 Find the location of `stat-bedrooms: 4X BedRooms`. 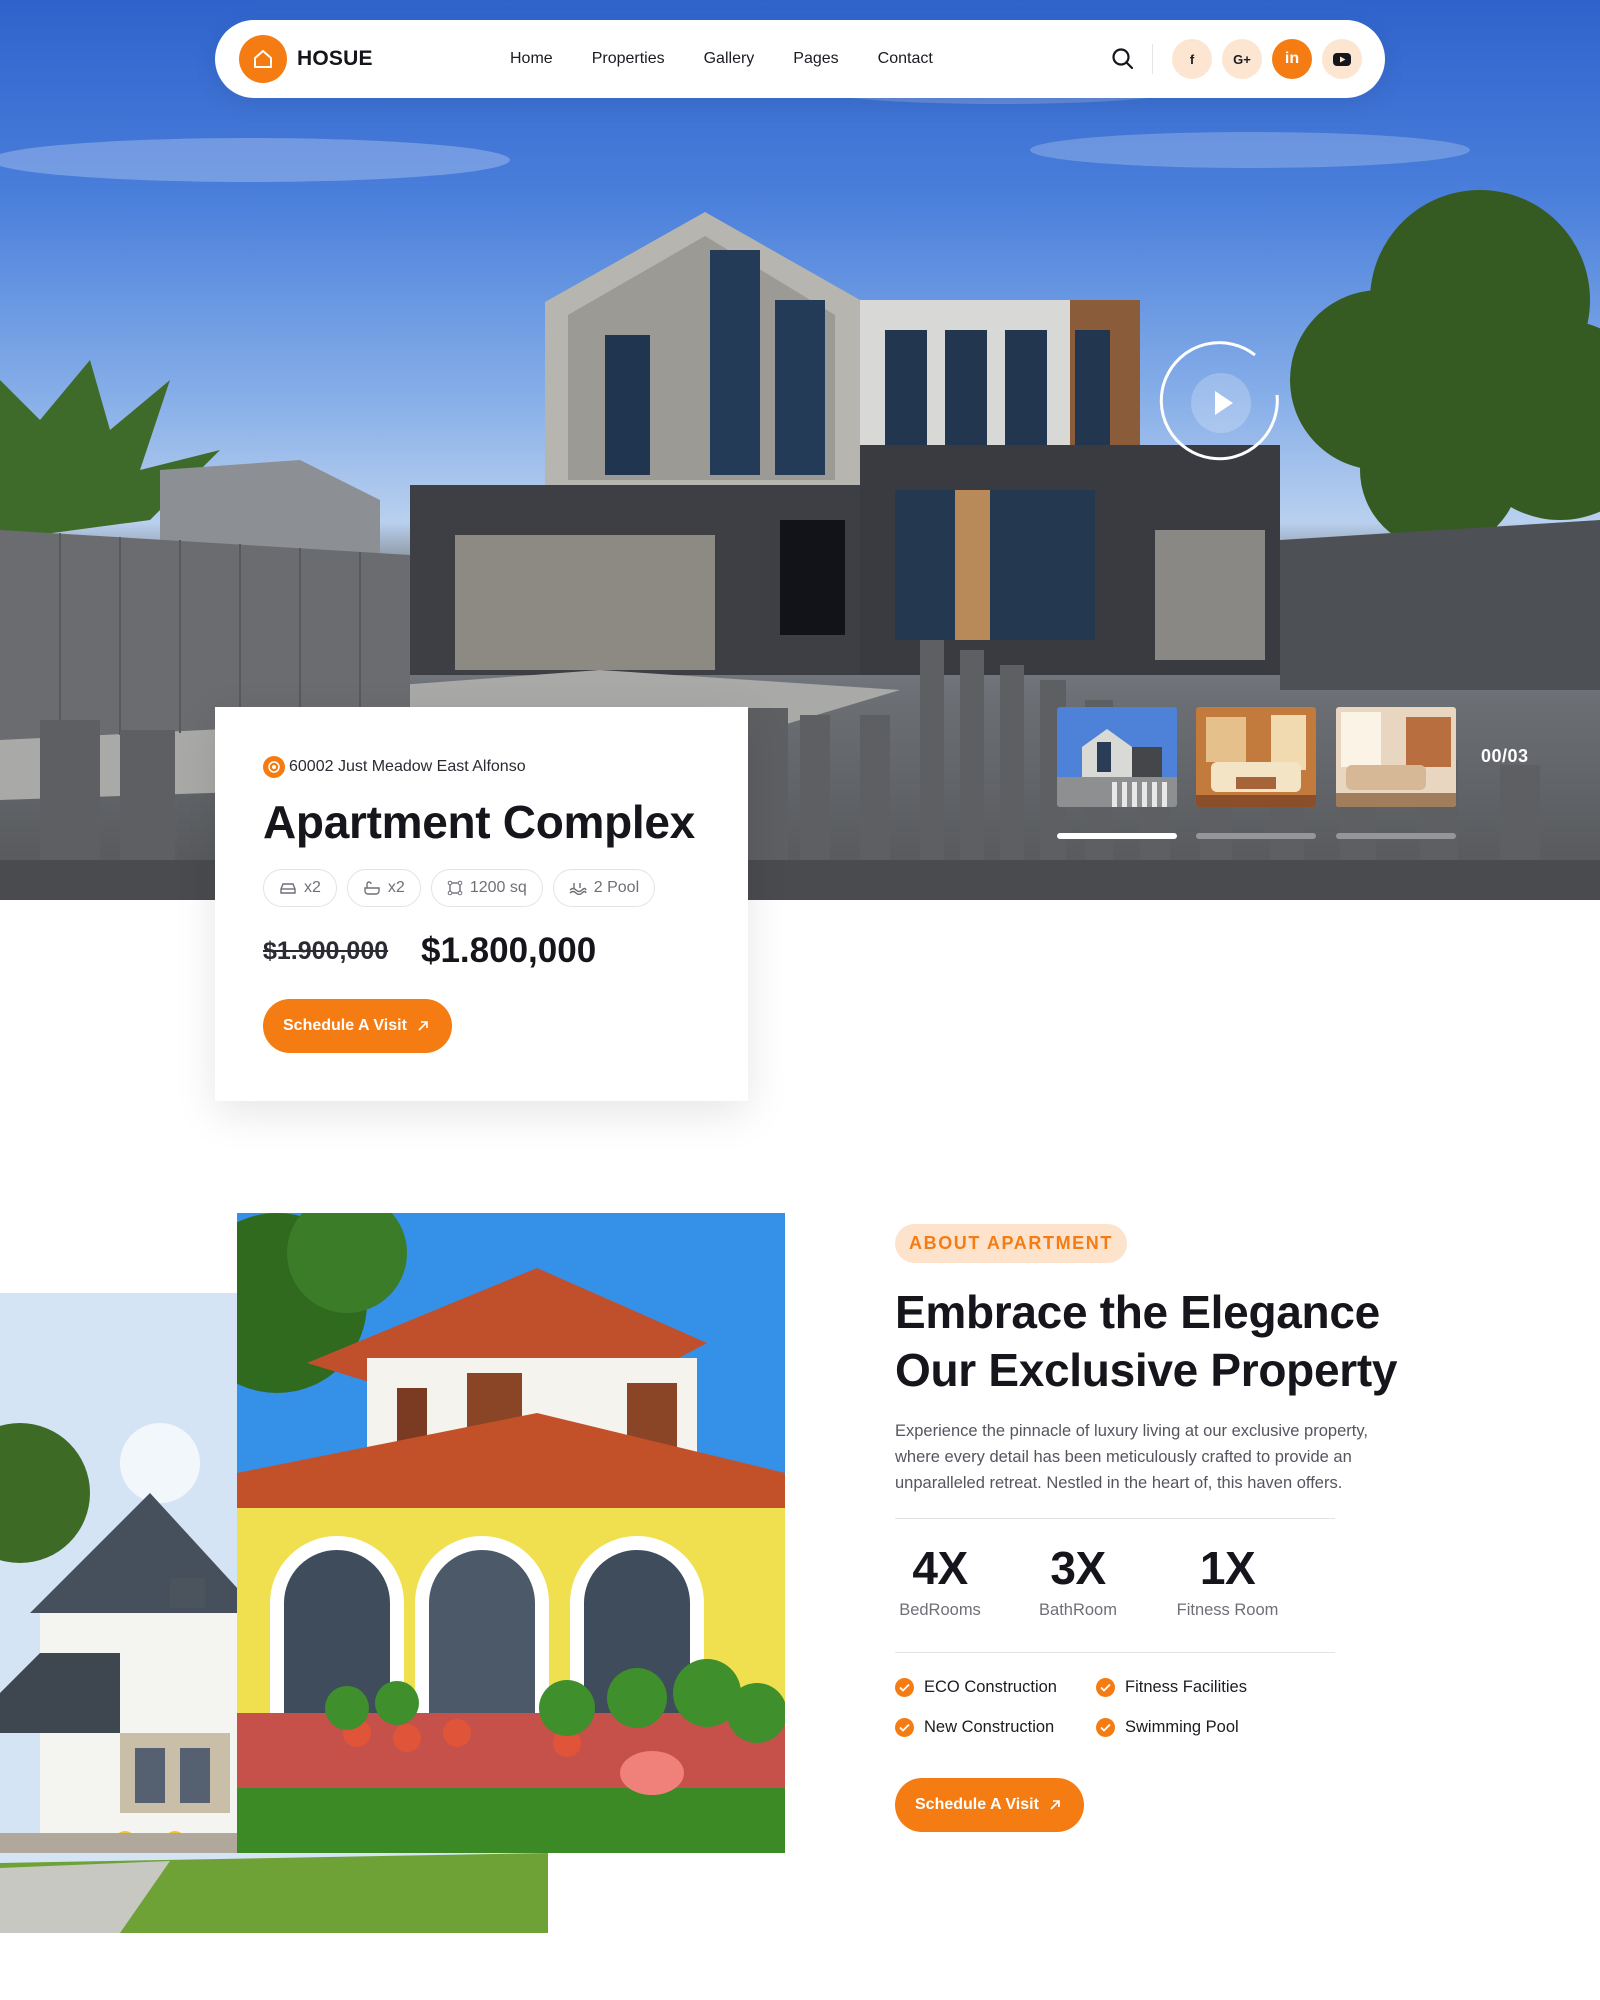

stat-bedrooms: 4X BedRooms is located at coordinates (940, 1580).